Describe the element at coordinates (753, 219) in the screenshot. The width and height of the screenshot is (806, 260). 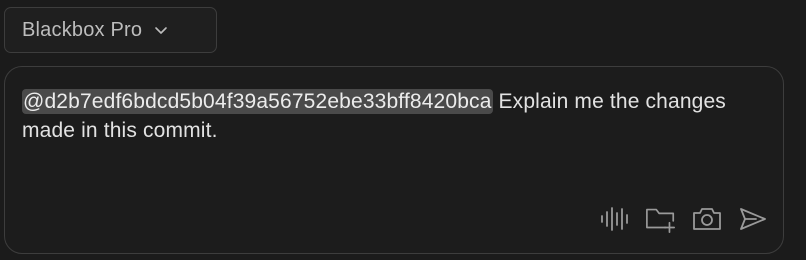
I see `send-icon` at that location.